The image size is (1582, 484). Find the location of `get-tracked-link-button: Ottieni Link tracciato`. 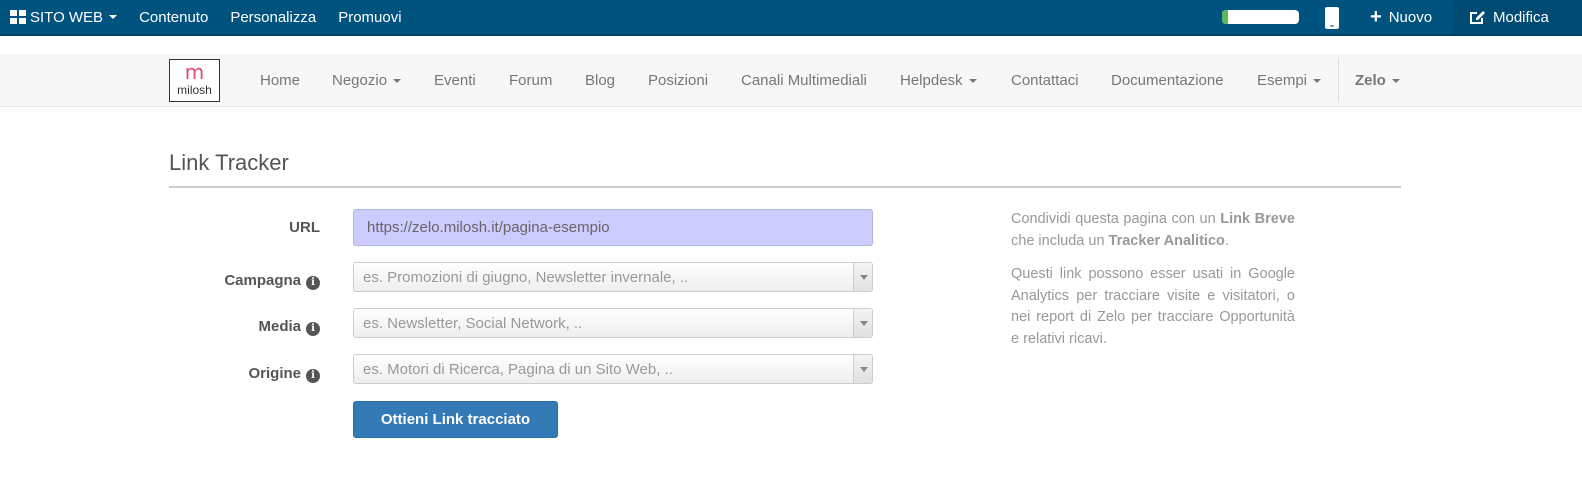

get-tracked-link-button: Ottieni Link tracciato is located at coordinates (455, 419).